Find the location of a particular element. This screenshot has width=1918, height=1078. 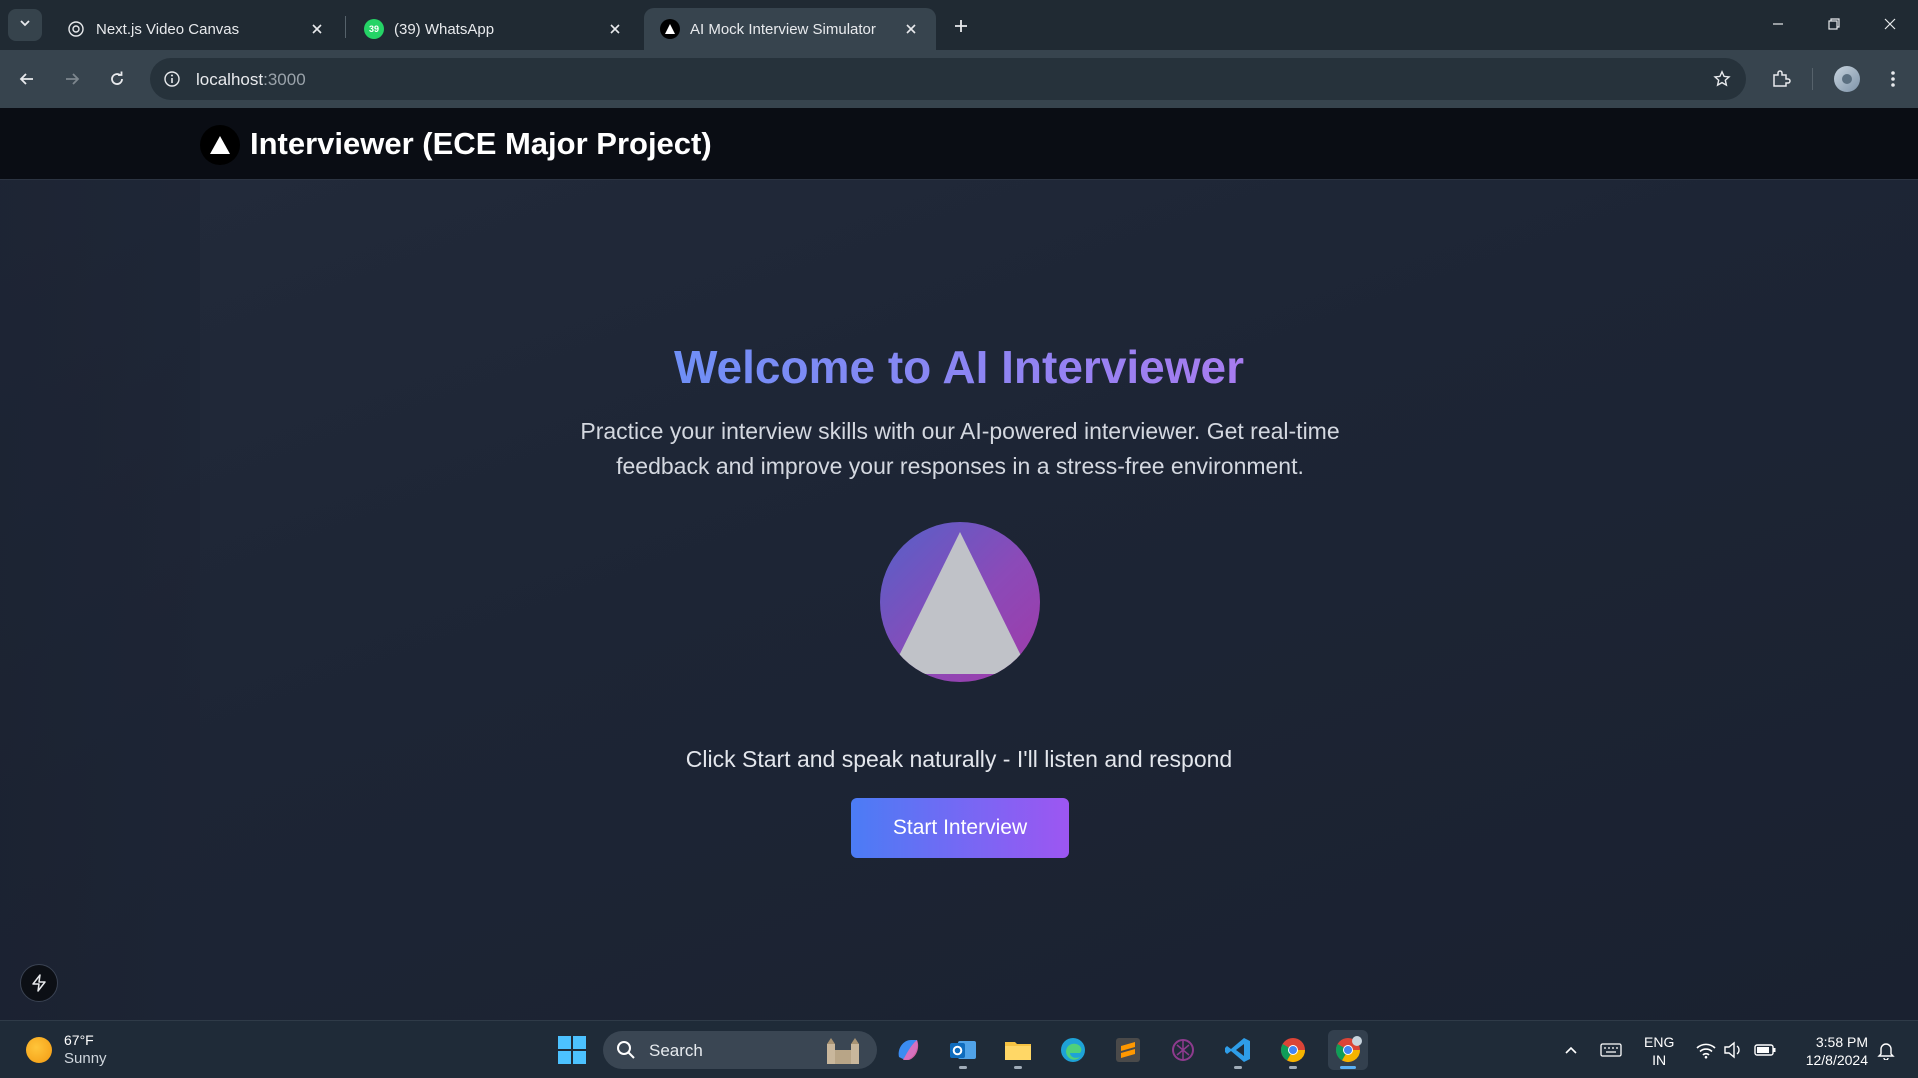

cathedral-icon is located at coordinates (843, 1051).